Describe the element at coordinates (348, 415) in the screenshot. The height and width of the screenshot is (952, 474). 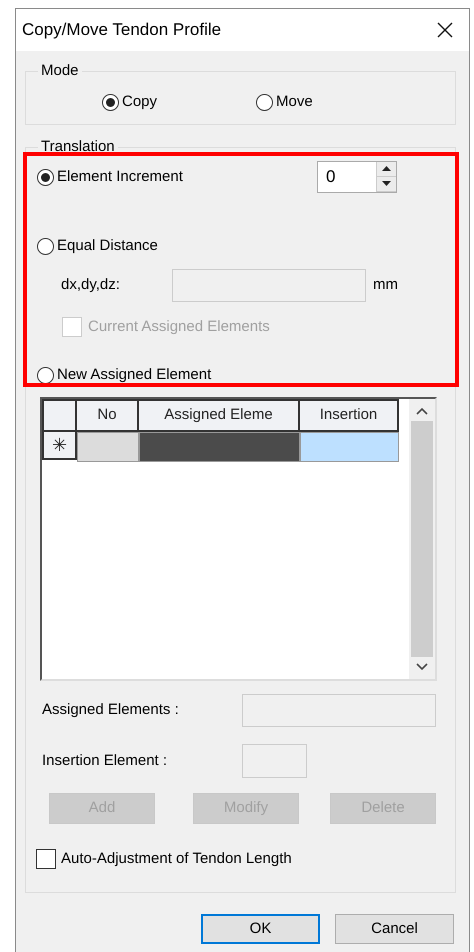
I see `column-header: Insertion` at that location.